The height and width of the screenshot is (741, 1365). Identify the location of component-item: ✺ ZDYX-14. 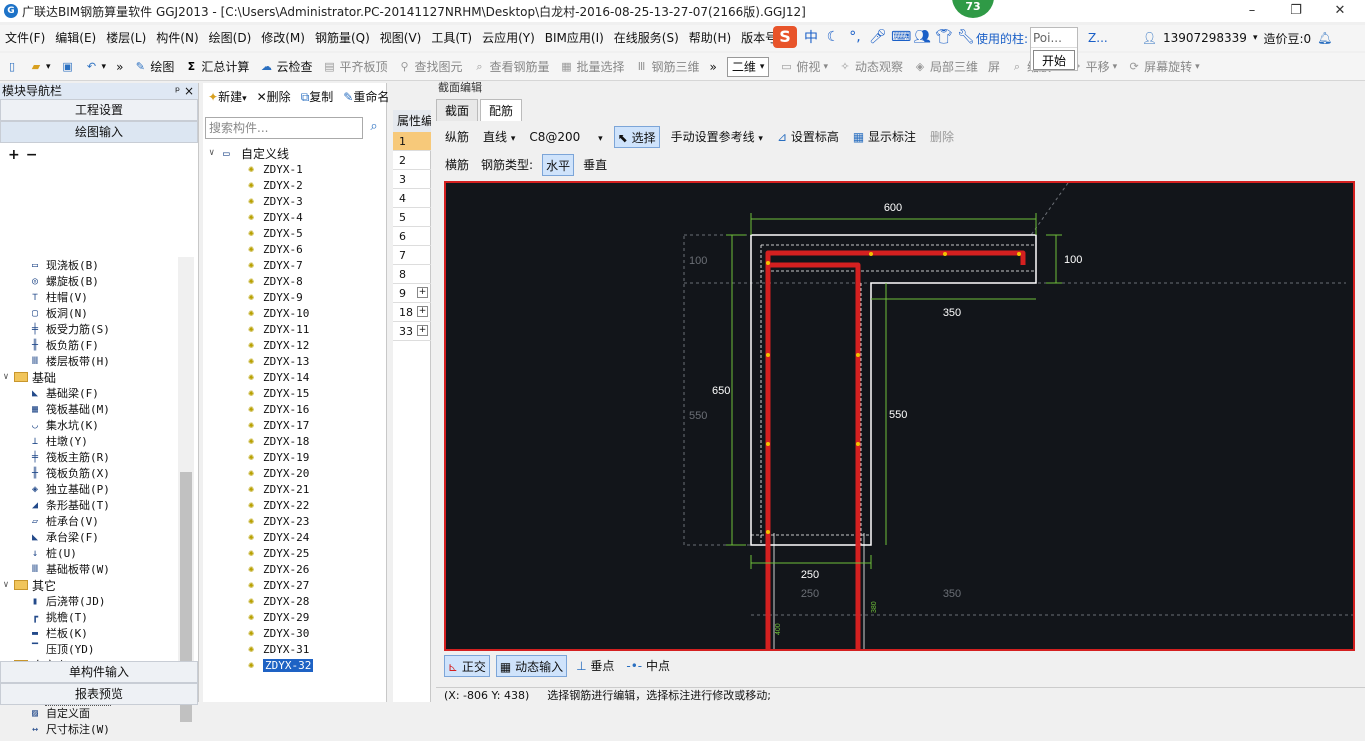
(298, 377).